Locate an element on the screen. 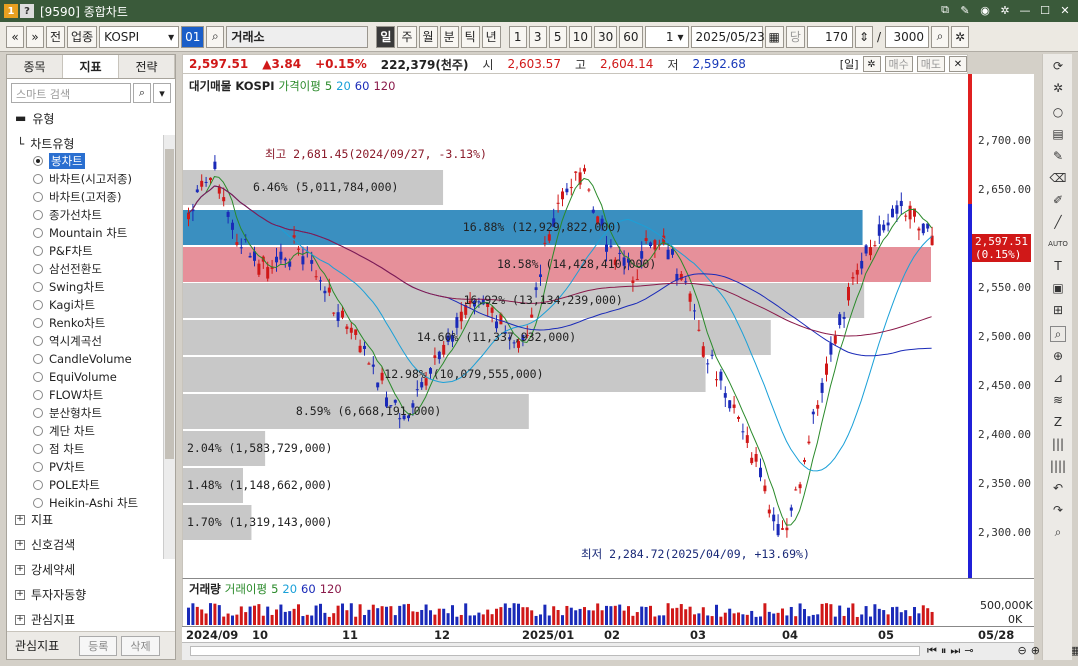 The width and height of the screenshot is (1078, 666). node-favorites: + 관심지표 is located at coordinates (91, 619).